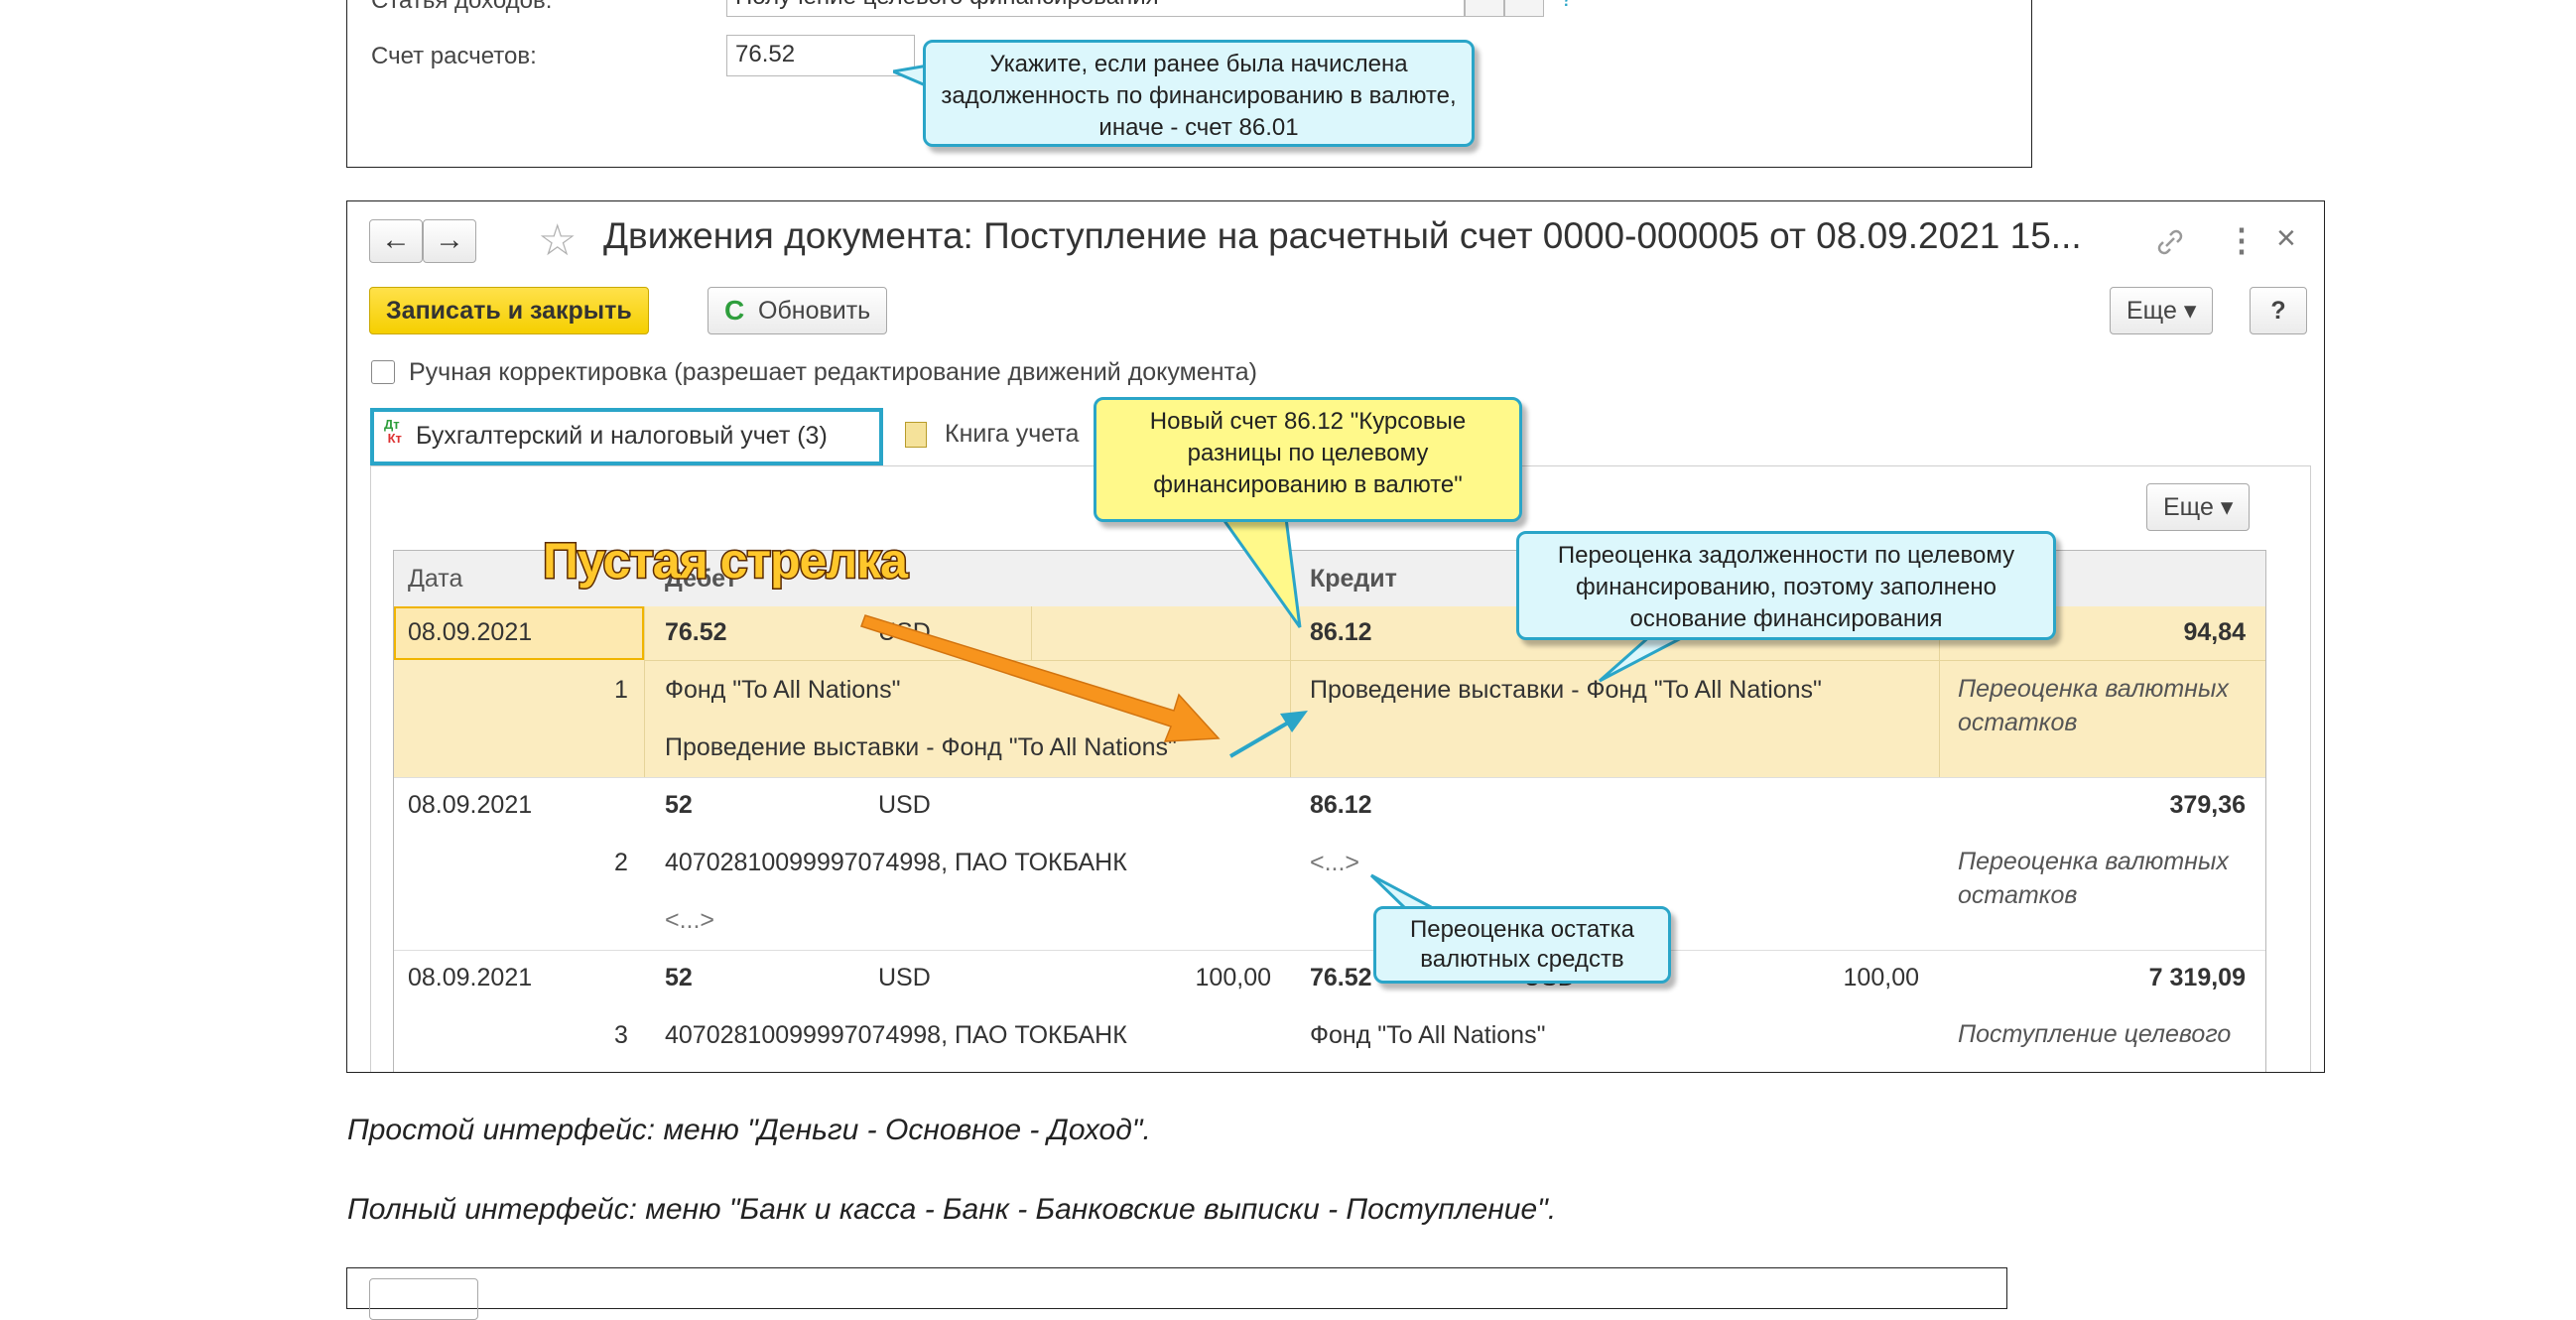 This screenshot has width=2576, height=1320. Describe the element at coordinates (1294, 721) in the screenshot. I see `cyan-arrow-head` at that location.